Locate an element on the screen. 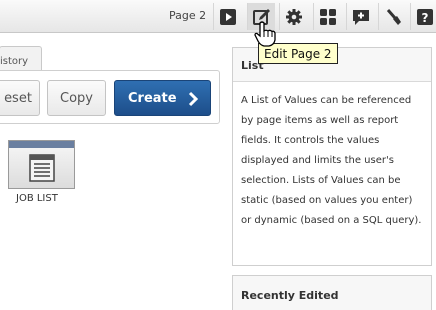  tile-header-strip is located at coordinates (41, 144).